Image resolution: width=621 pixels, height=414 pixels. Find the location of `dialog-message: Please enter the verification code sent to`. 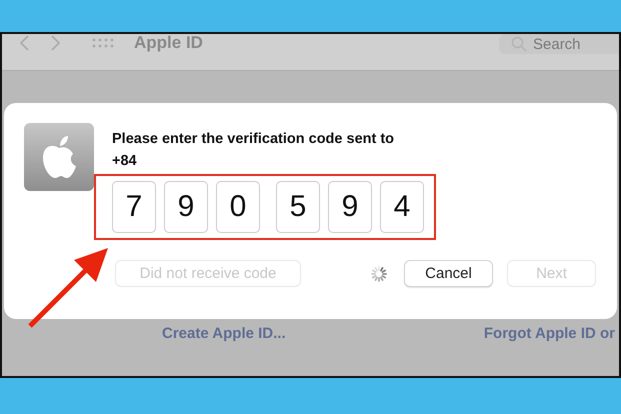

dialog-message: Please enter the verification code sent to is located at coordinates (254, 139).